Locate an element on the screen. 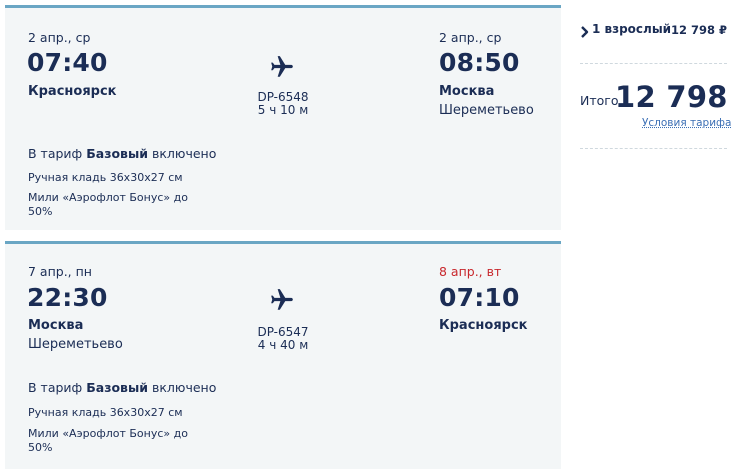  flight-number: DP-6547 is located at coordinates (283, 332).